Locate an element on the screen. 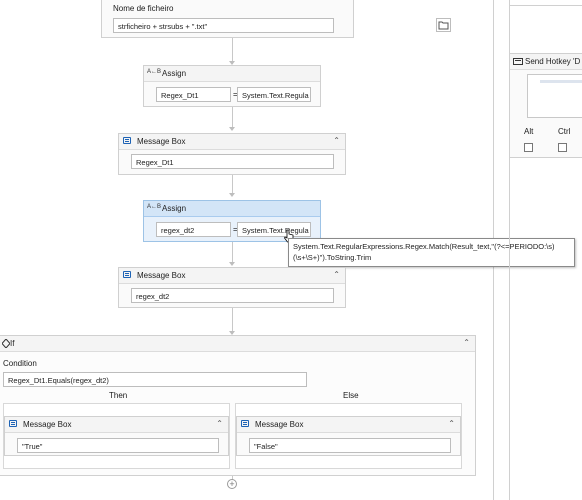 Image resolution: width=582 pixels, height=500 pixels. send-hotkey-header: Send Hotkey 'D is located at coordinates (546, 62).